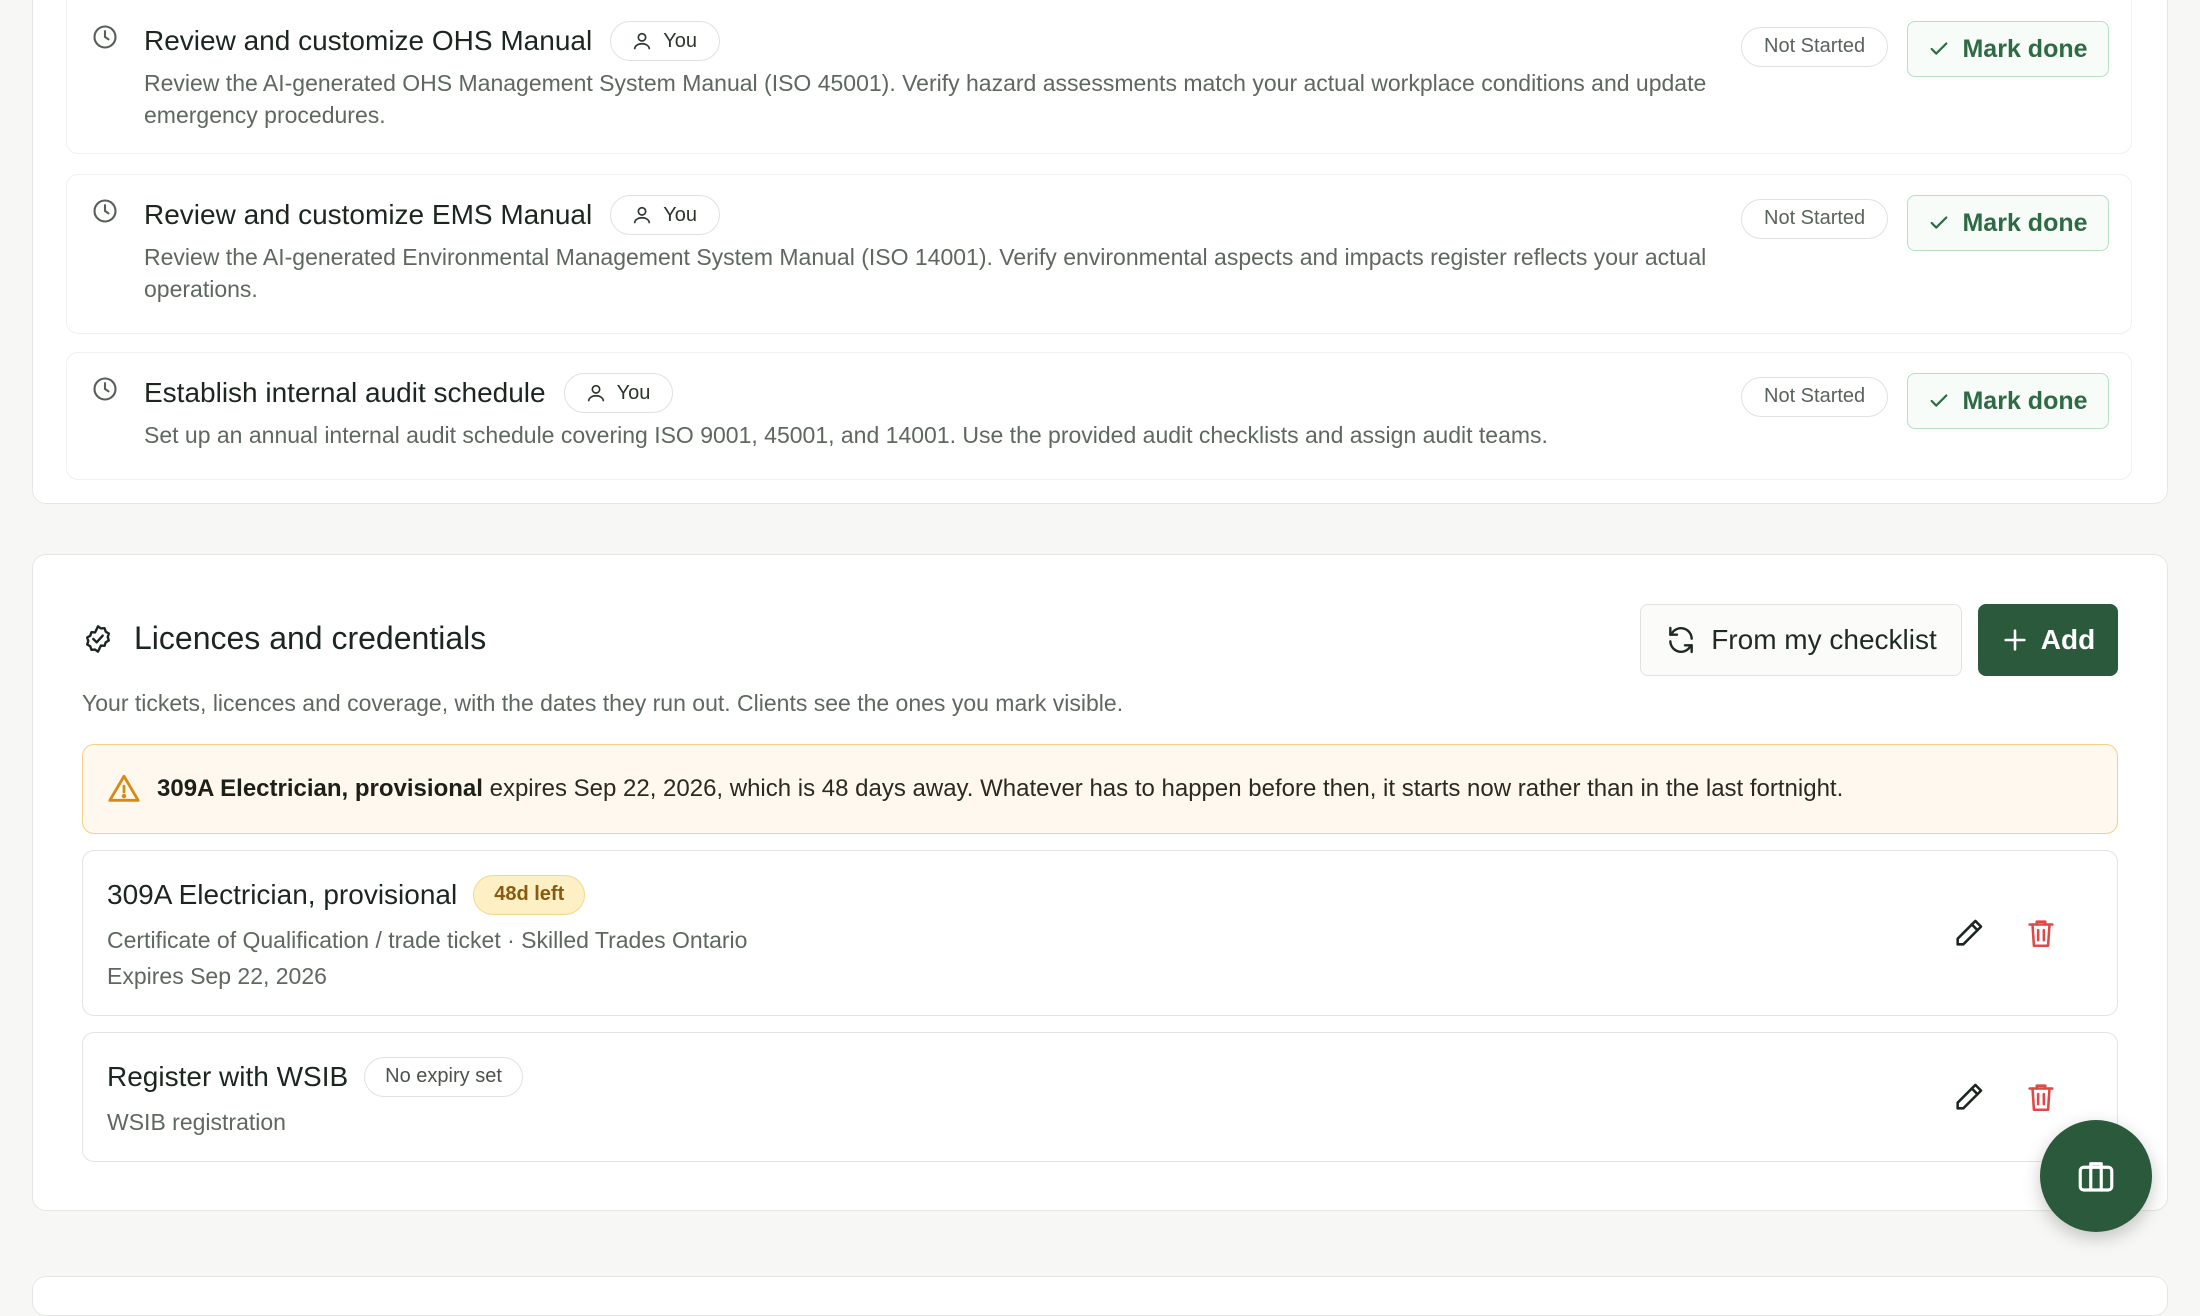  Describe the element at coordinates (320, 788) in the screenshot. I see `alert-credential-name: 309A Electrician, provisional` at that location.